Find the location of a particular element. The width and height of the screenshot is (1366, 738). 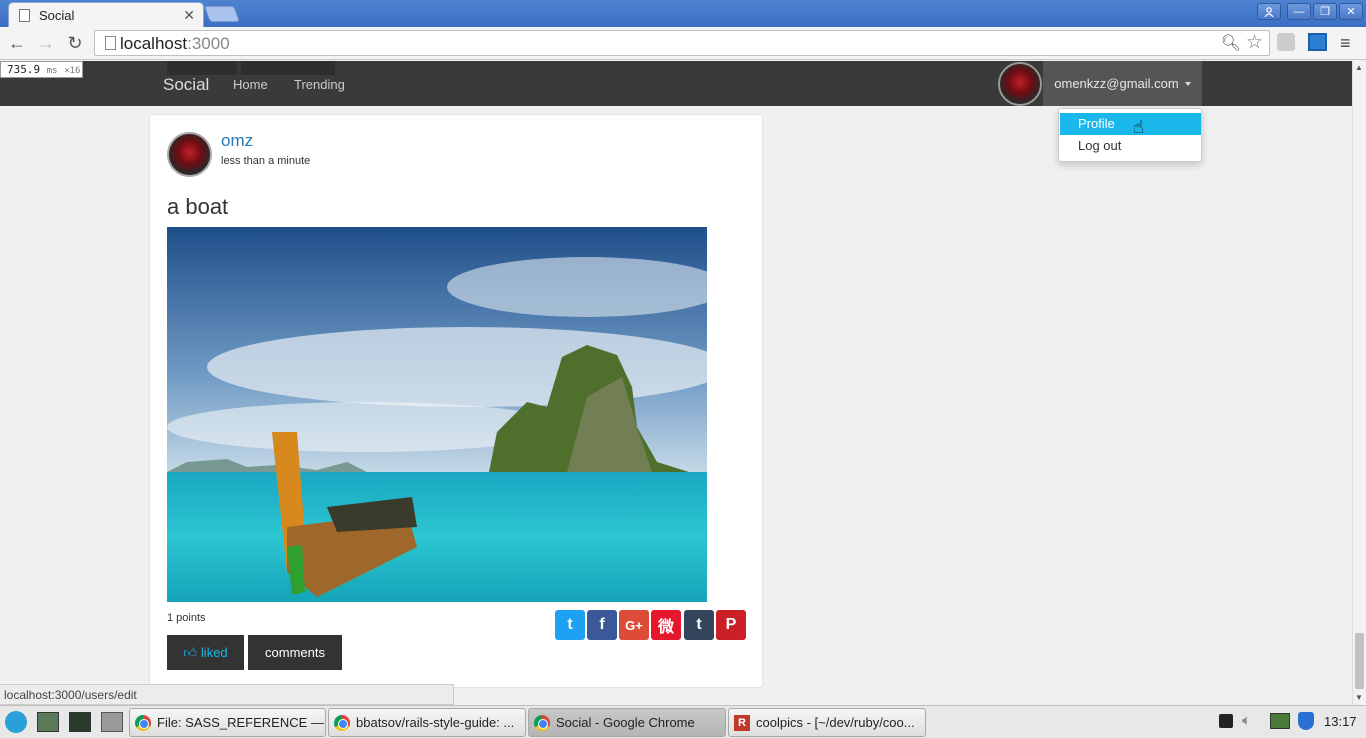

start-menu-icon is located at coordinates (16, 722).